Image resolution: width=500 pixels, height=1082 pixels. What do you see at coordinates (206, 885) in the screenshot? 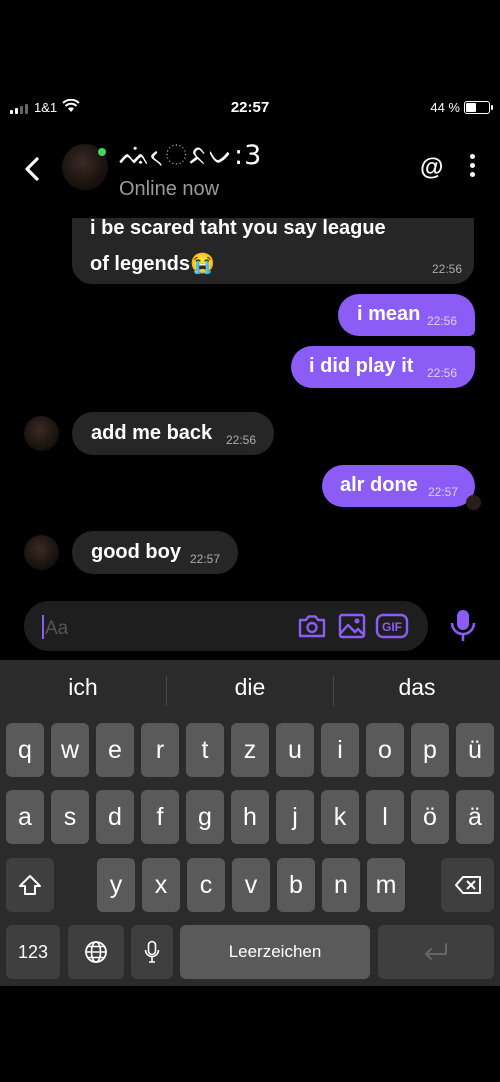
I see `key-c: c` at bounding box center [206, 885].